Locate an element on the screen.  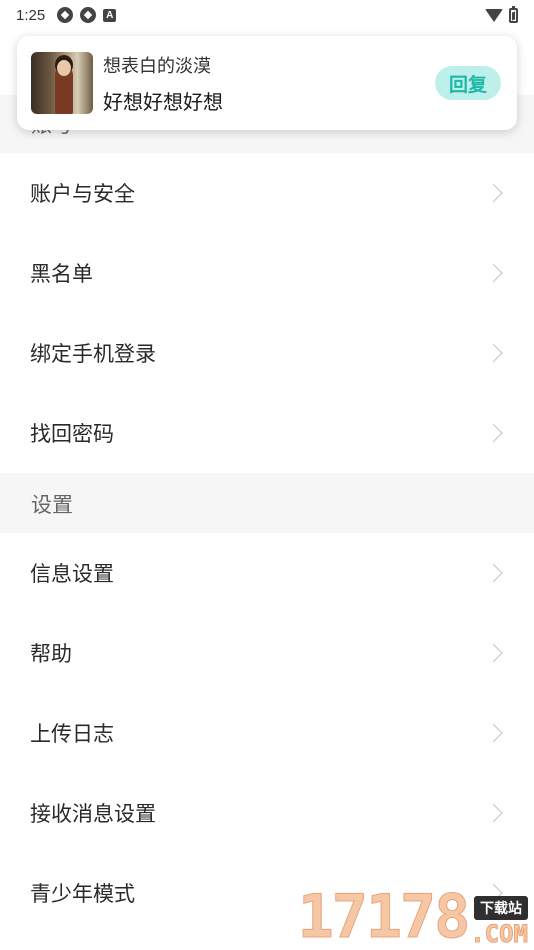
reply-button: 回复 is located at coordinates (468, 83).